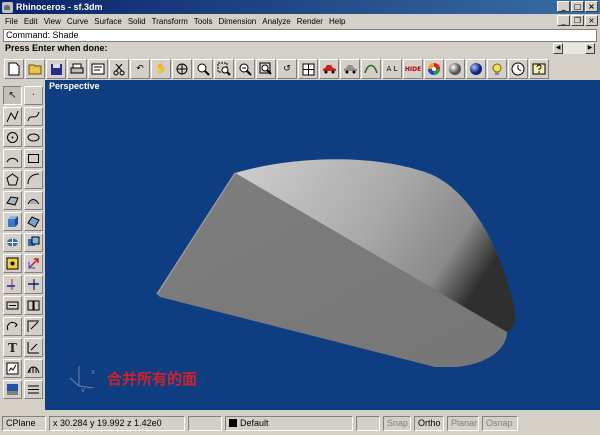 The width and height of the screenshot is (600, 435). Describe the element at coordinates (161, 69) in the screenshot. I see `pan-icon: ✋` at that location.